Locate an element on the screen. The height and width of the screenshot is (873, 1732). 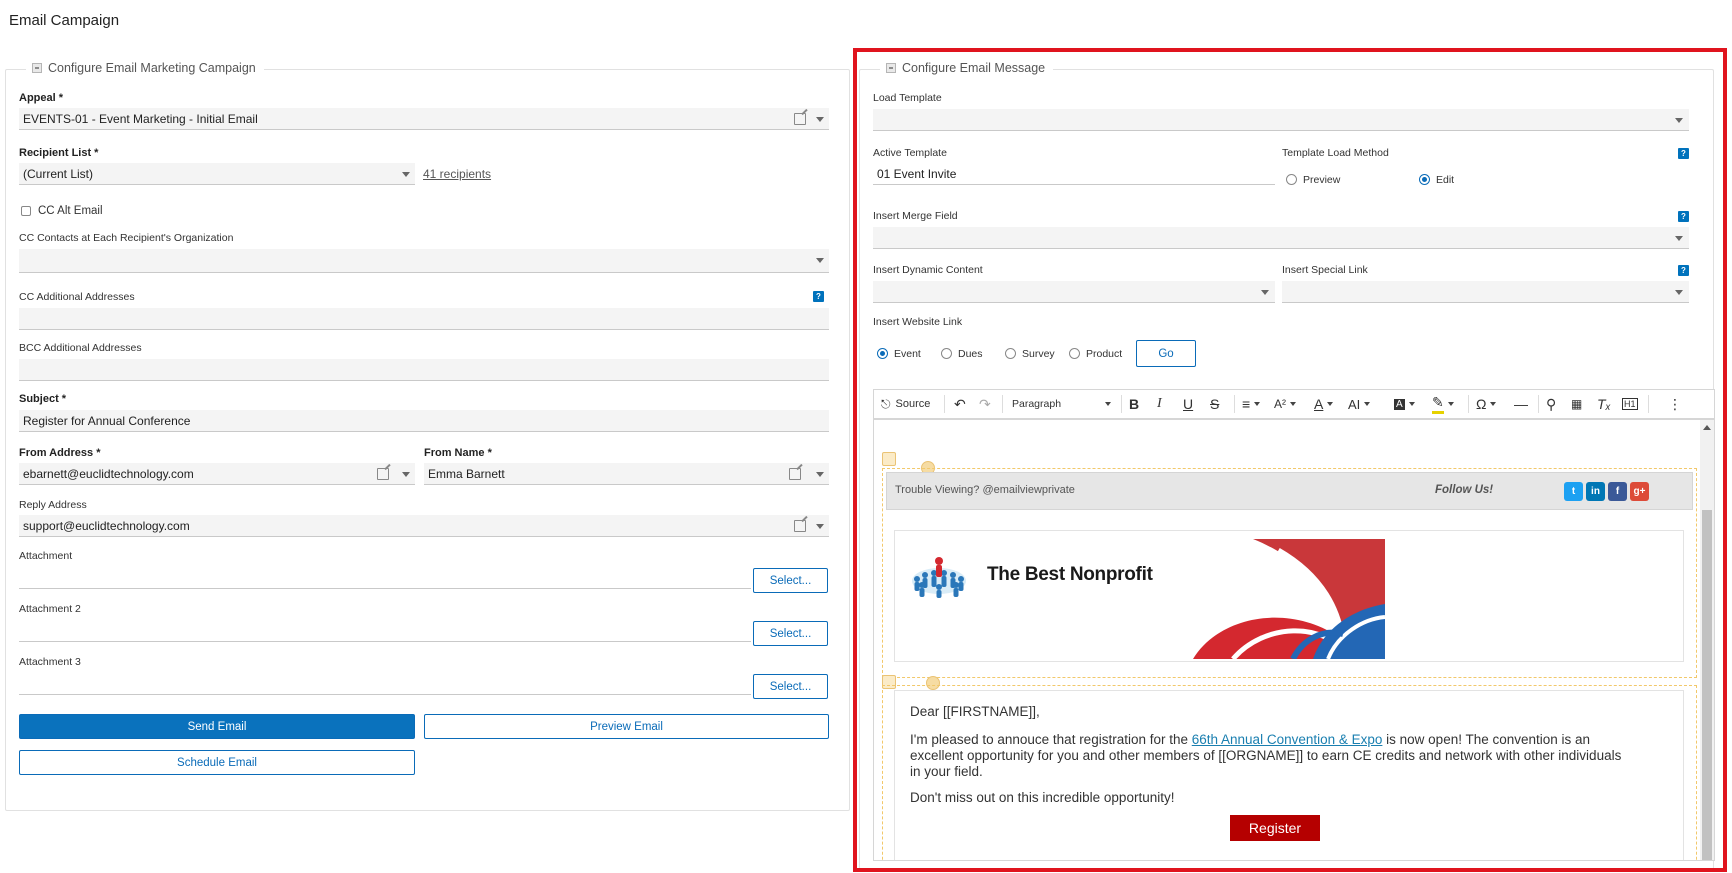
insert-merge-field-select is located at coordinates (1281, 238).